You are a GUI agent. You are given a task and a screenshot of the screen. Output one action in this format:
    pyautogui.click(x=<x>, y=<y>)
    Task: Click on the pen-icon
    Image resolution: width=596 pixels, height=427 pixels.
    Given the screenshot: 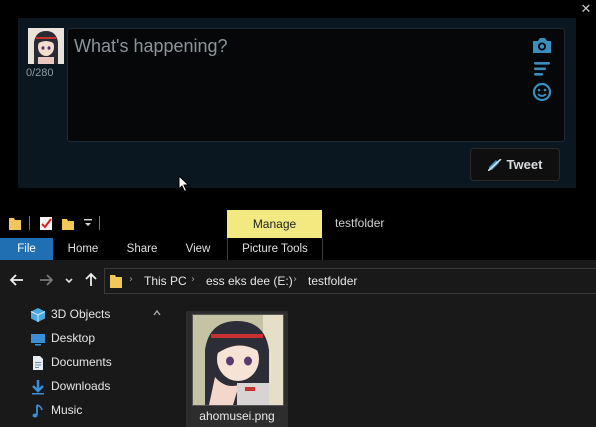 What is the action you would take?
    pyautogui.click(x=494, y=164)
    